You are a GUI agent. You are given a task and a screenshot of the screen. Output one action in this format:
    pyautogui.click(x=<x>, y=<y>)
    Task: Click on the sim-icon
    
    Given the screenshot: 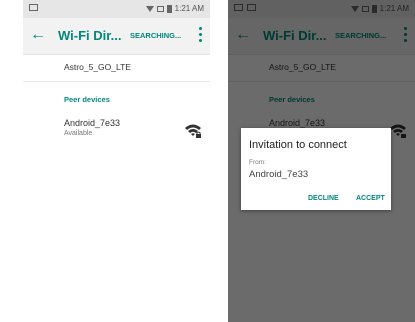 What is the action you would take?
    pyautogui.click(x=160, y=8)
    